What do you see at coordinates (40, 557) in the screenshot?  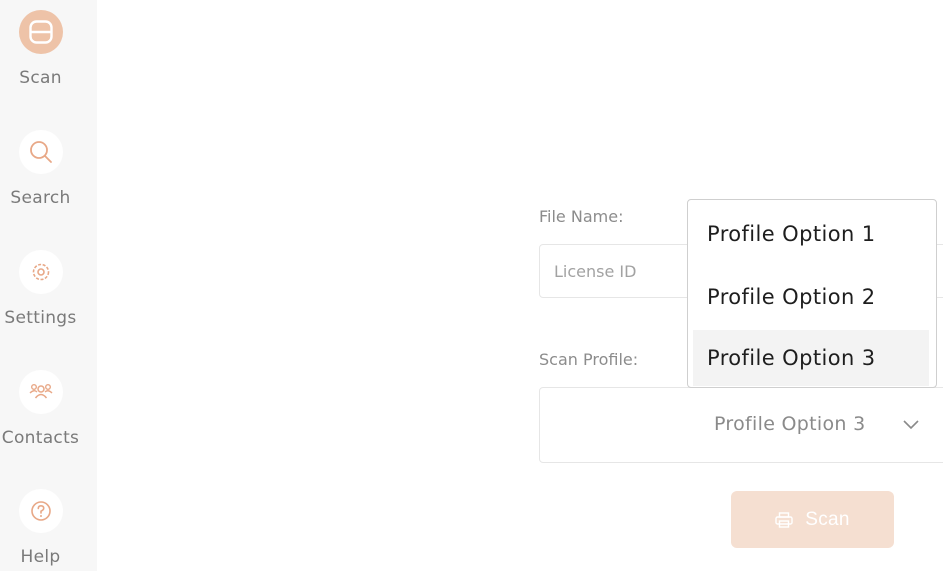 I see `sidebar-item-label: Help` at bounding box center [40, 557].